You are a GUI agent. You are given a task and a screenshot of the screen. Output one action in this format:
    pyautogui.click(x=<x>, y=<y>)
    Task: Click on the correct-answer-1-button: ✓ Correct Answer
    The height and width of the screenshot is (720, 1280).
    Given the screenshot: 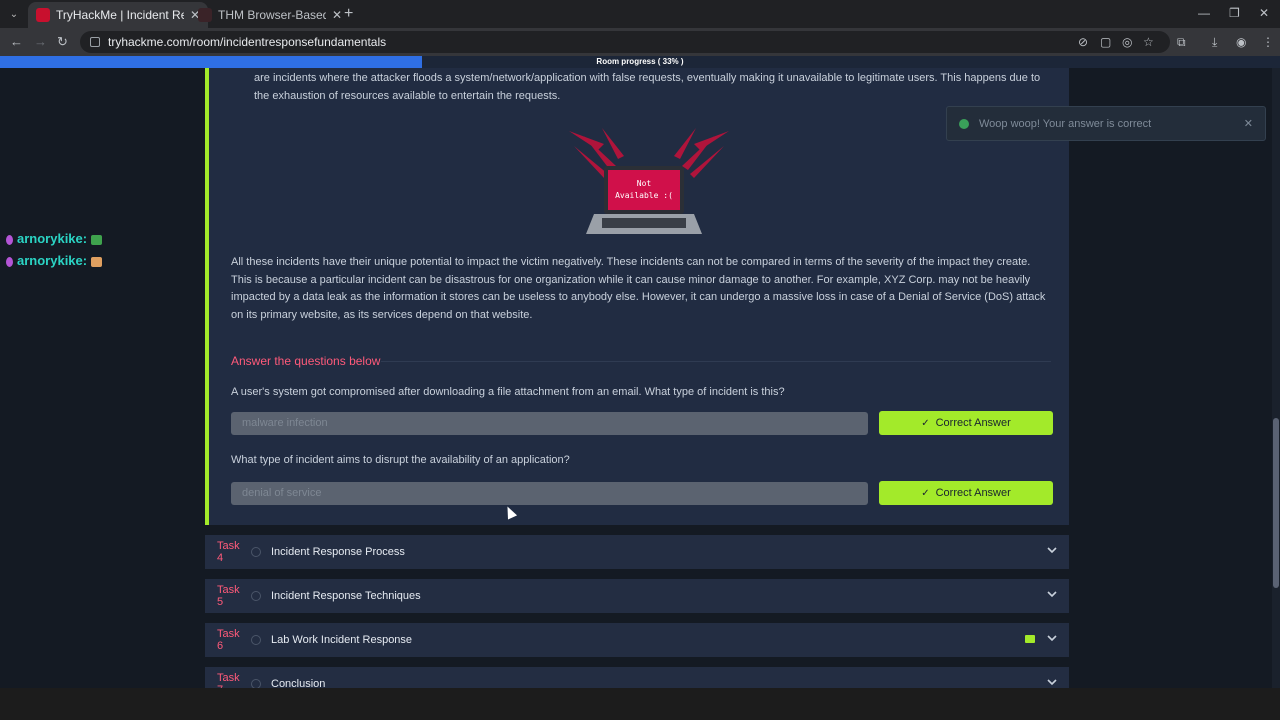 What is the action you would take?
    pyautogui.click(x=966, y=423)
    